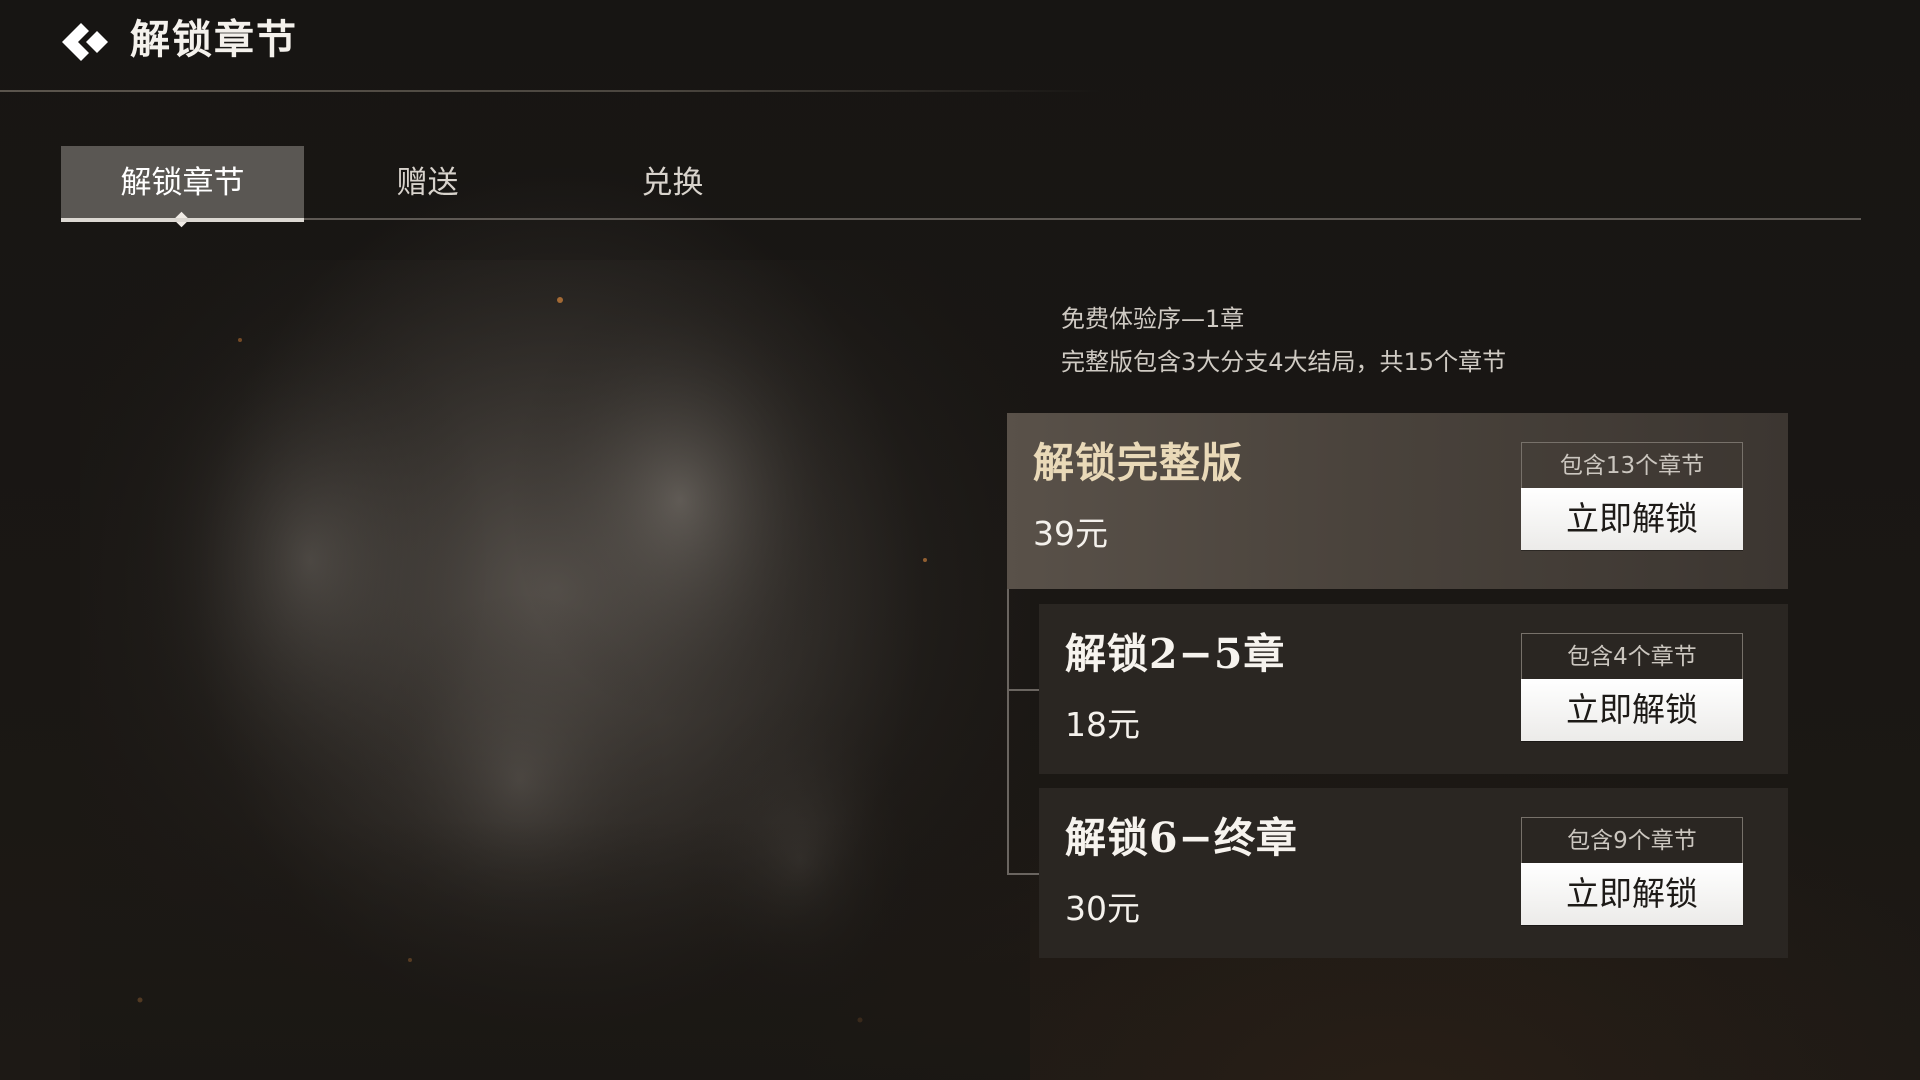 The height and width of the screenshot is (1080, 1920). I want to click on offer-full-edition: 解锁完整版 39元 包含13个章节 立即解锁, so click(1397, 501).